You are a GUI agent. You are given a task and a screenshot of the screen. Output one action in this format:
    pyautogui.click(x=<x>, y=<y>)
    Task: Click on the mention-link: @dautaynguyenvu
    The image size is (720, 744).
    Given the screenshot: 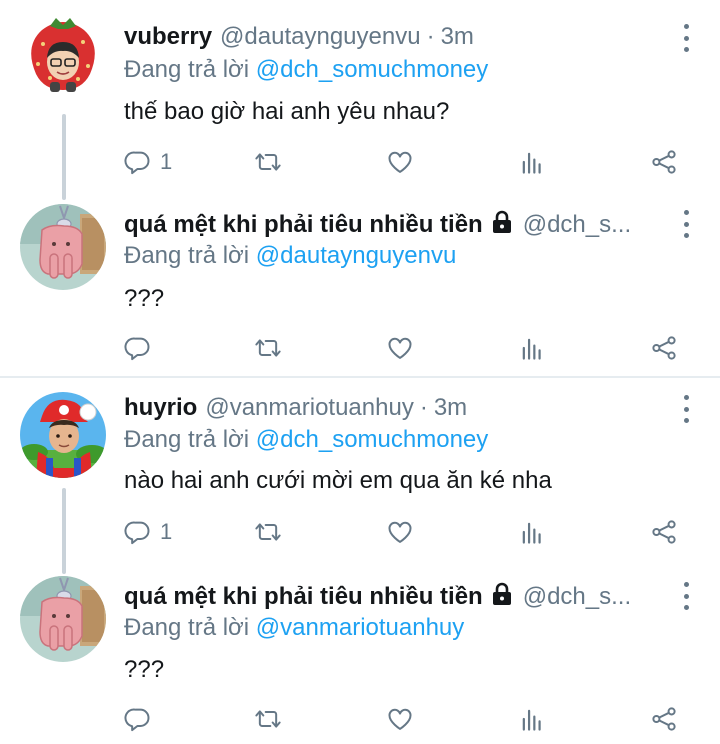 What is the action you would take?
    pyautogui.click(x=356, y=255)
    